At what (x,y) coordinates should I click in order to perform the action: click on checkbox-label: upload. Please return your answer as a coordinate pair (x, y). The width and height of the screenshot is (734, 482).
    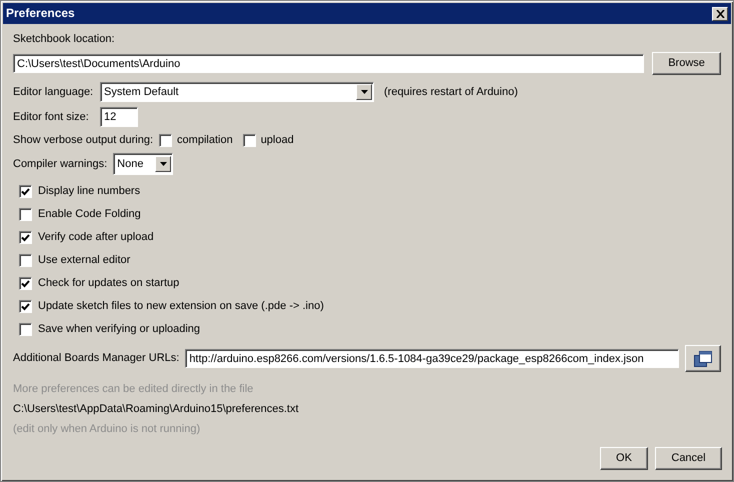
    Looking at the image, I should click on (277, 141).